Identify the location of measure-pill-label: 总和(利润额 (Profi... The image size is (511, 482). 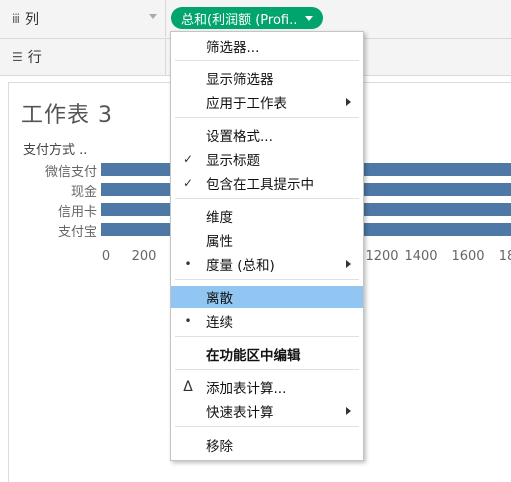
(239, 20).